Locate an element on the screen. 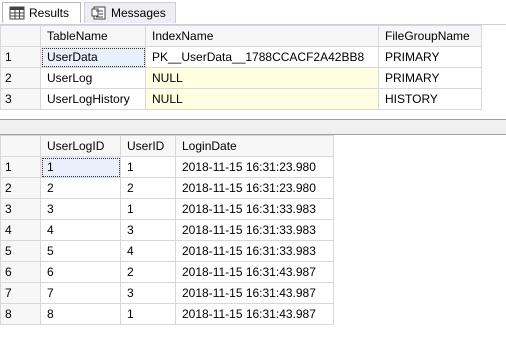  grid-cell: 7 is located at coordinates (80, 293).